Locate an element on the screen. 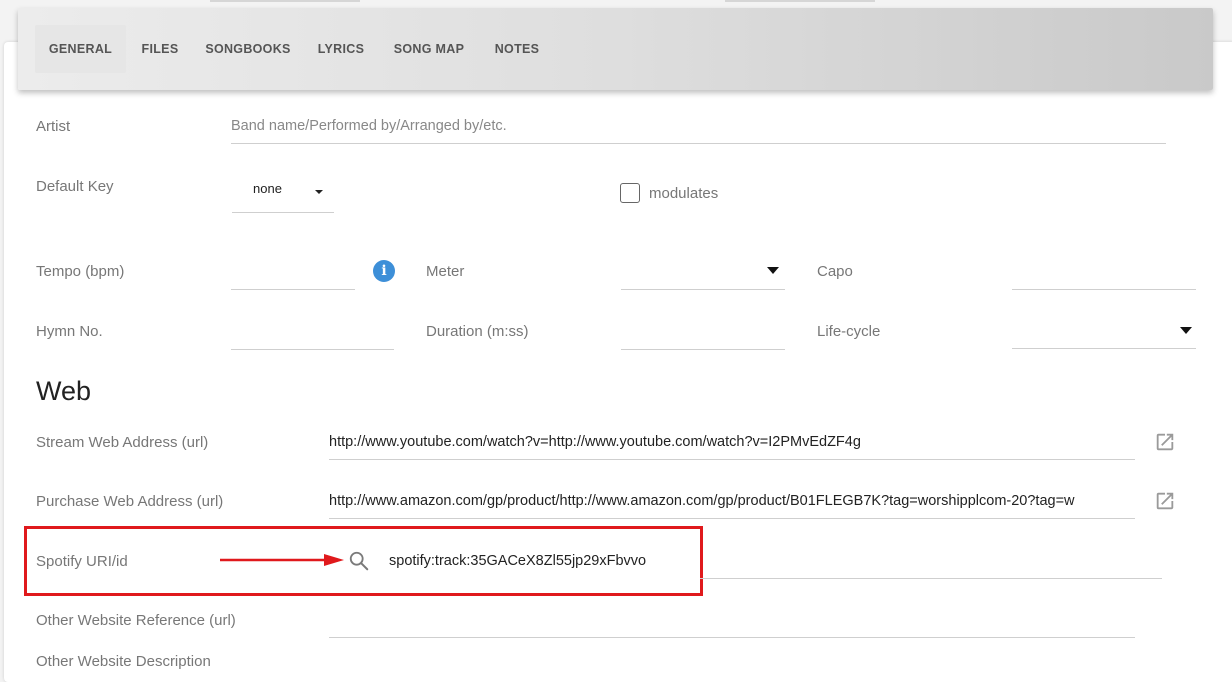  duration-input is located at coordinates (703, 349).